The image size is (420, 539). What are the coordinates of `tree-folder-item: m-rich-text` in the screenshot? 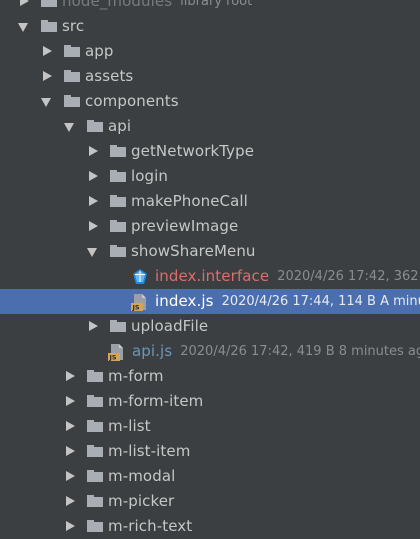 It's located at (210, 526).